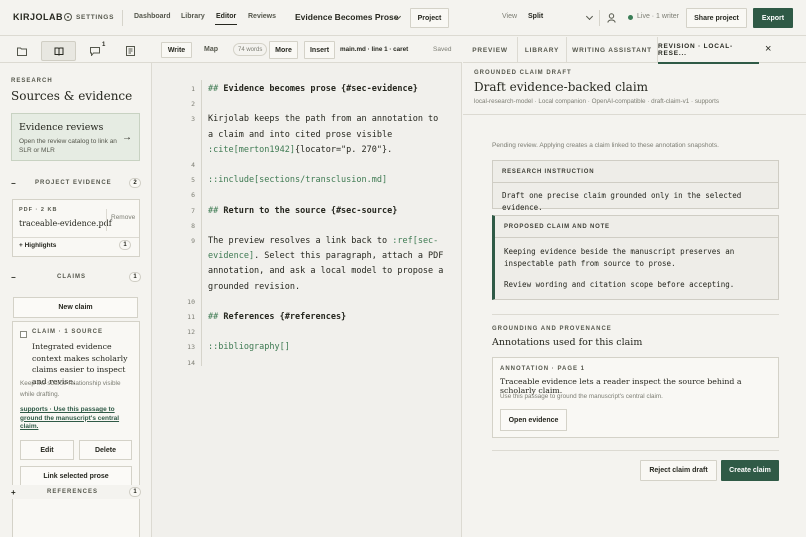 The width and height of the screenshot is (806, 537). What do you see at coordinates (22, 51) in the screenshot?
I see `files-tab` at bounding box center [22, 51].